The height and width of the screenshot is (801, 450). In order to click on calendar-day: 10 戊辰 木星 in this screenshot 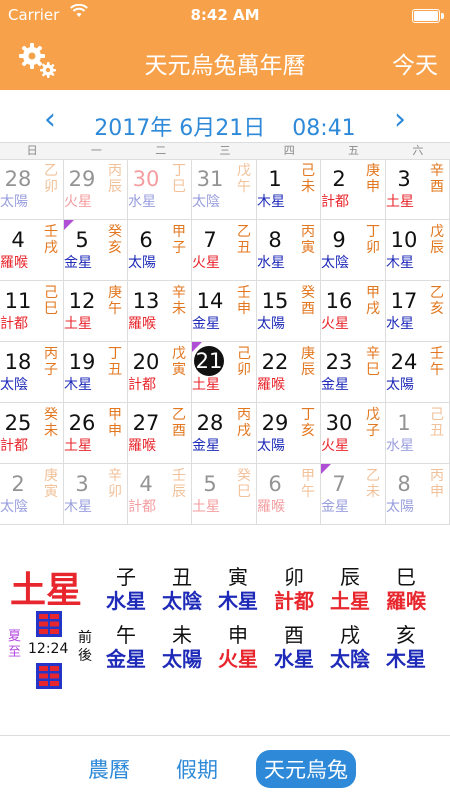, I will do `click(418, 250)`.